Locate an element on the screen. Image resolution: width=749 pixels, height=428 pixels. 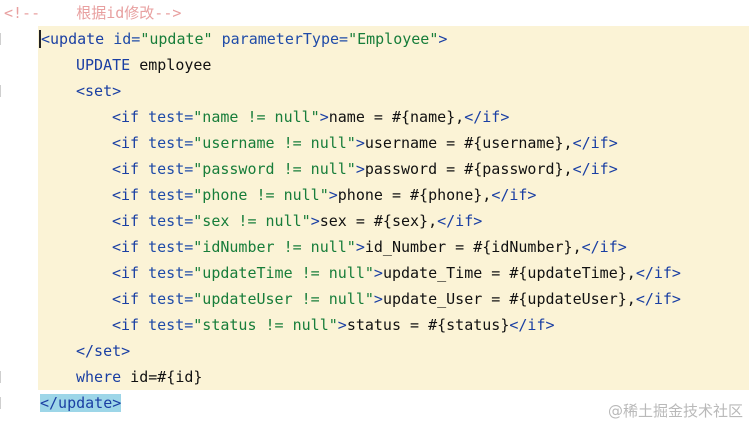
code-text: where id=#{id} is located at coordinates (139, 377).